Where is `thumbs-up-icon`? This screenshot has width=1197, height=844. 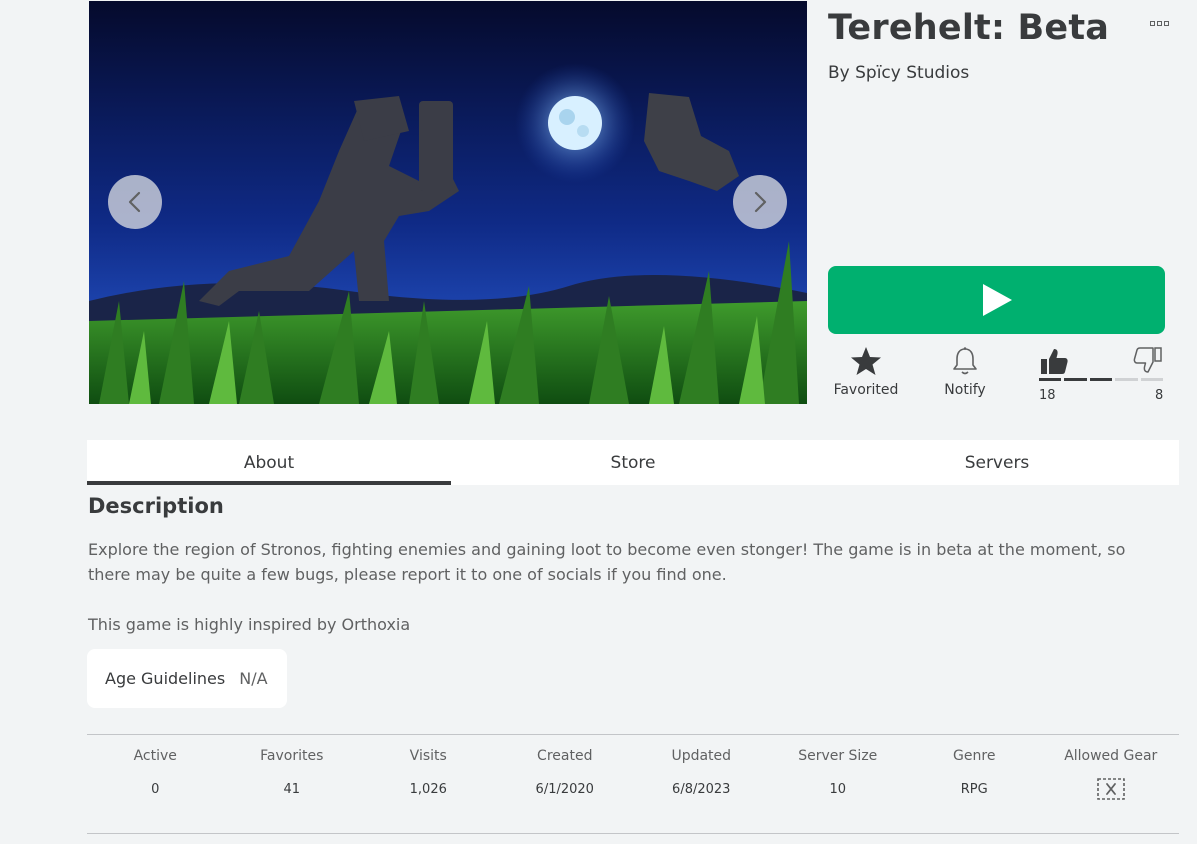
thumbs-up-icon is located at coordinates (1054, 361).